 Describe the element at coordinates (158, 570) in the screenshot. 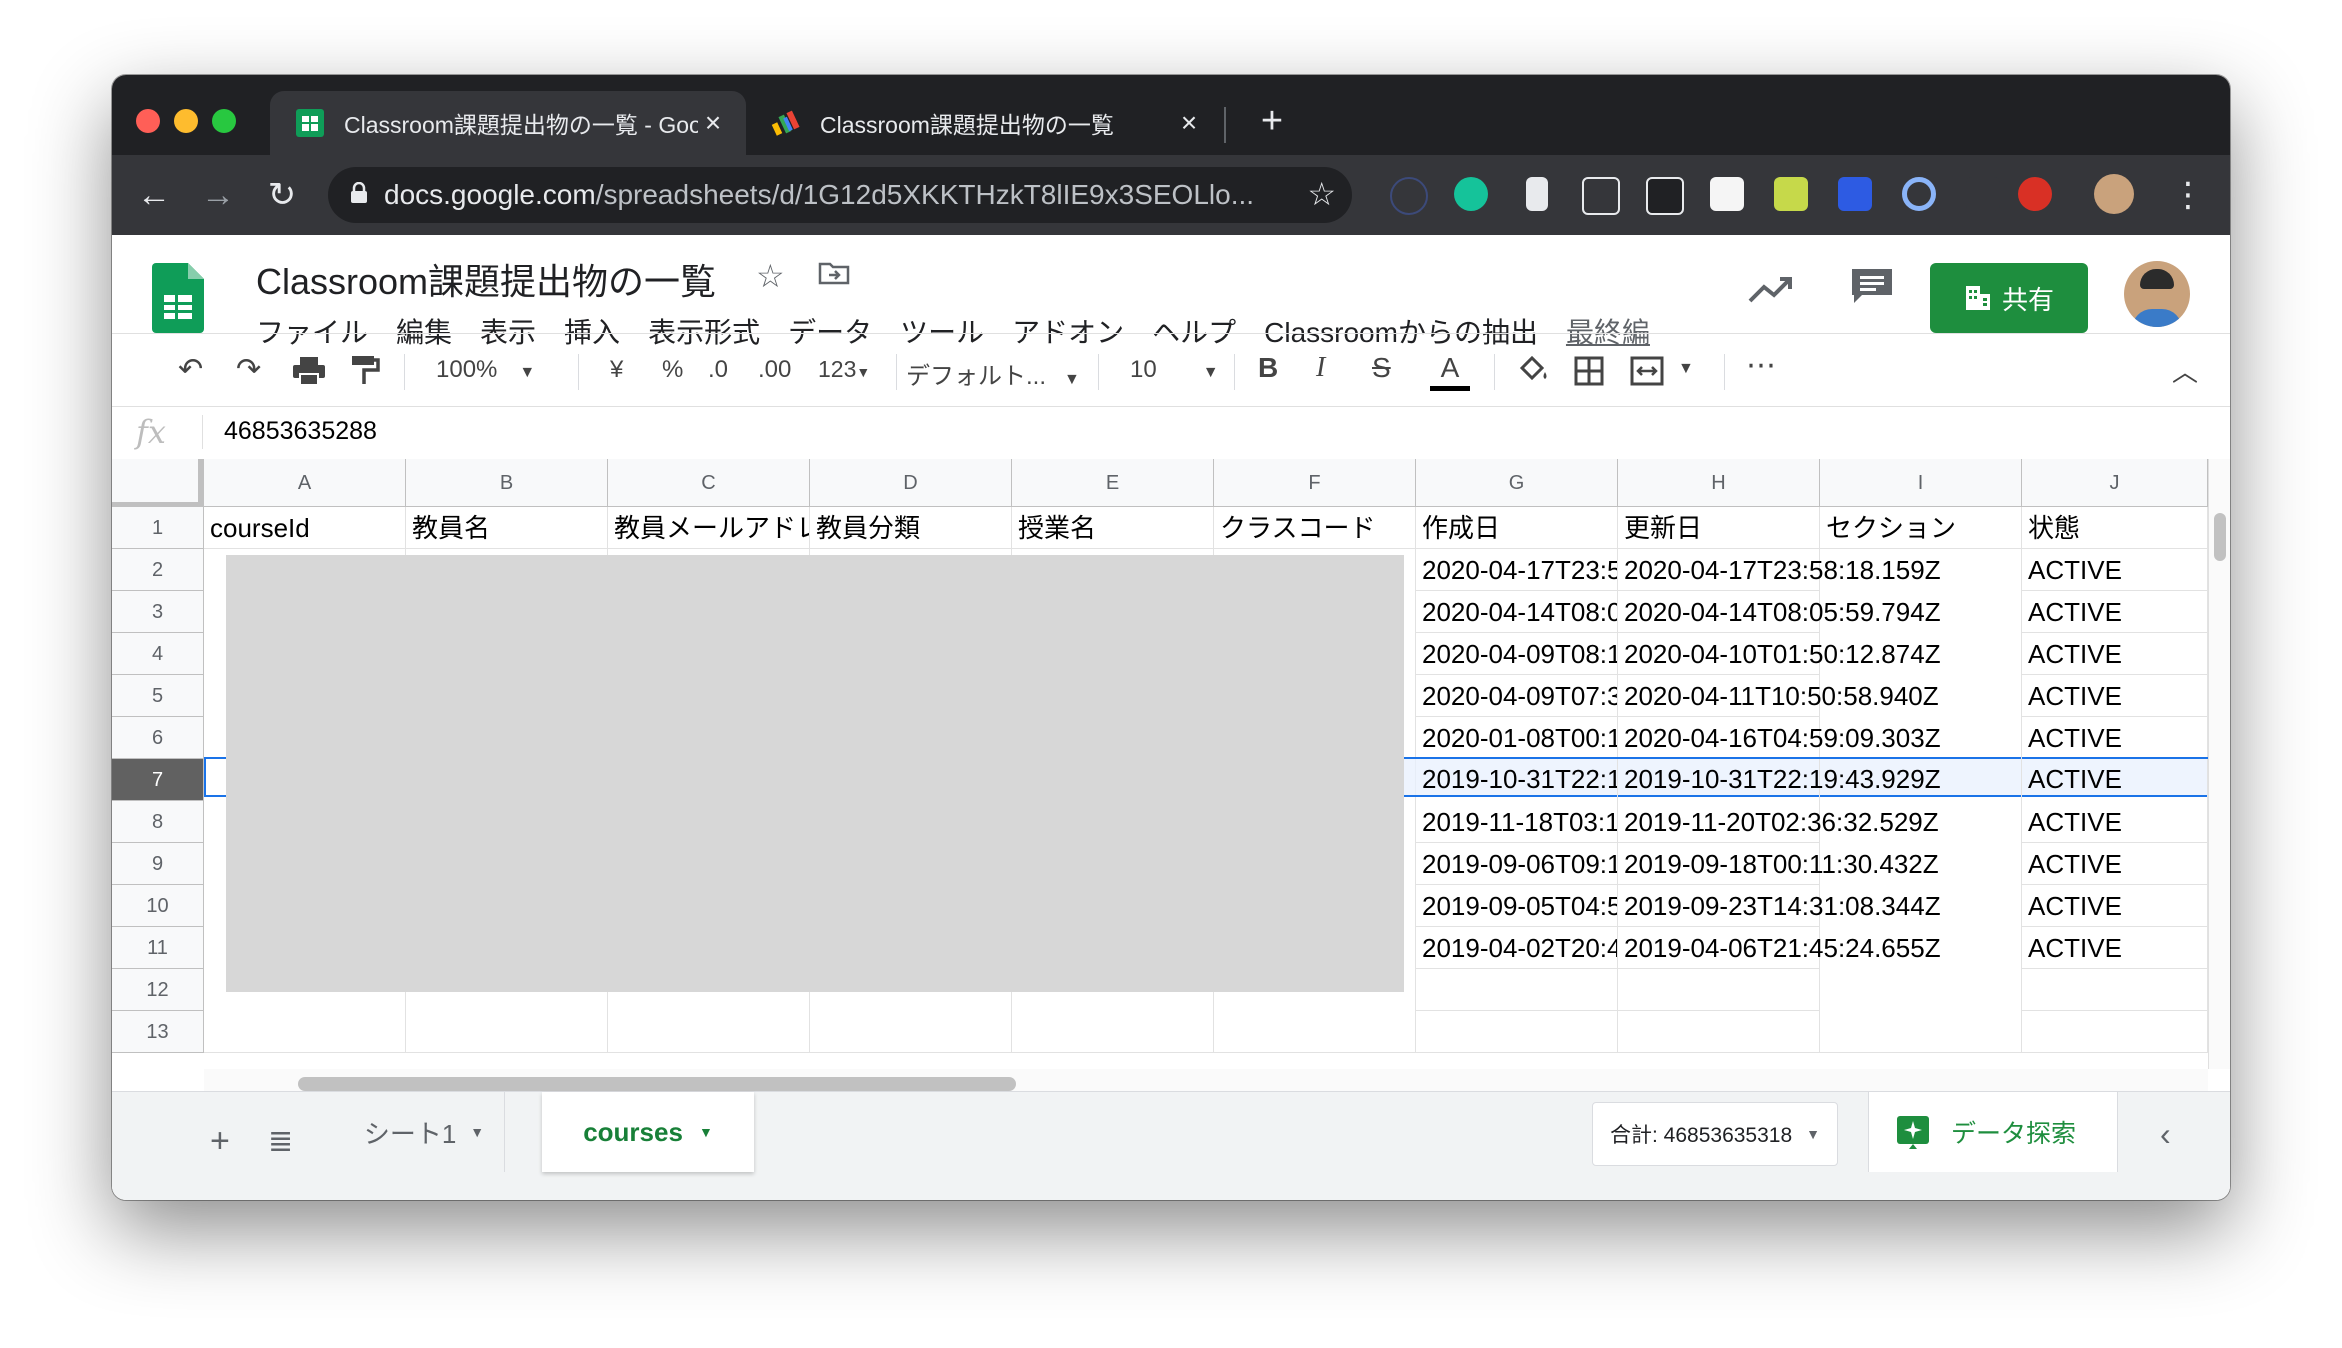

I see `row-header: 2` at that location.